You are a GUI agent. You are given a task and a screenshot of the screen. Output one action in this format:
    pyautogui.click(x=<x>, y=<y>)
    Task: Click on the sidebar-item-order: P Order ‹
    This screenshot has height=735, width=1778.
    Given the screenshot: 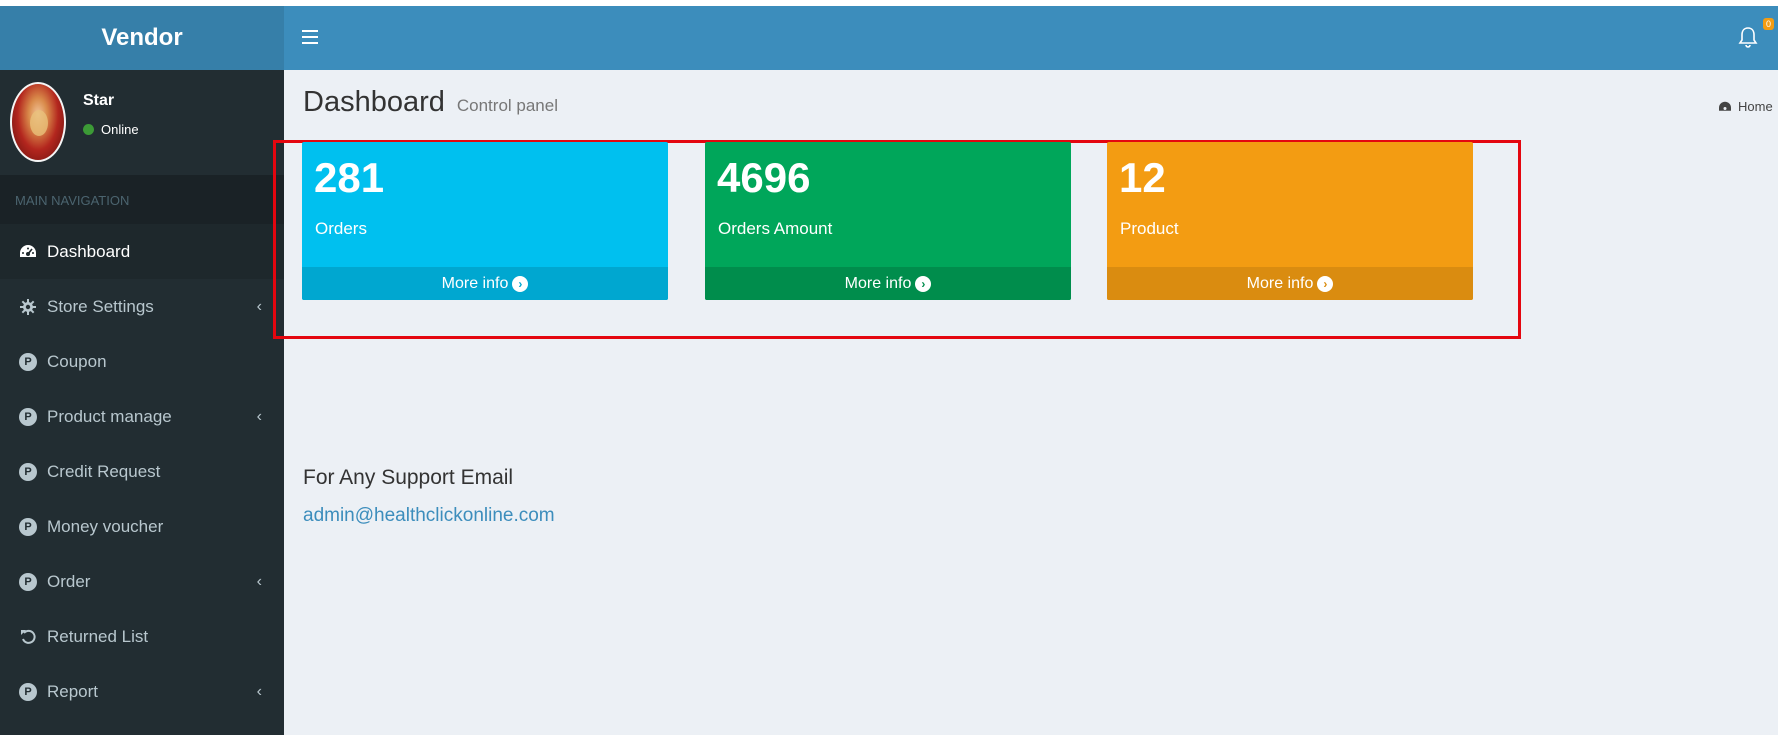 What is the action you would take?
    pyautogui.click(x=142, y=581)
    